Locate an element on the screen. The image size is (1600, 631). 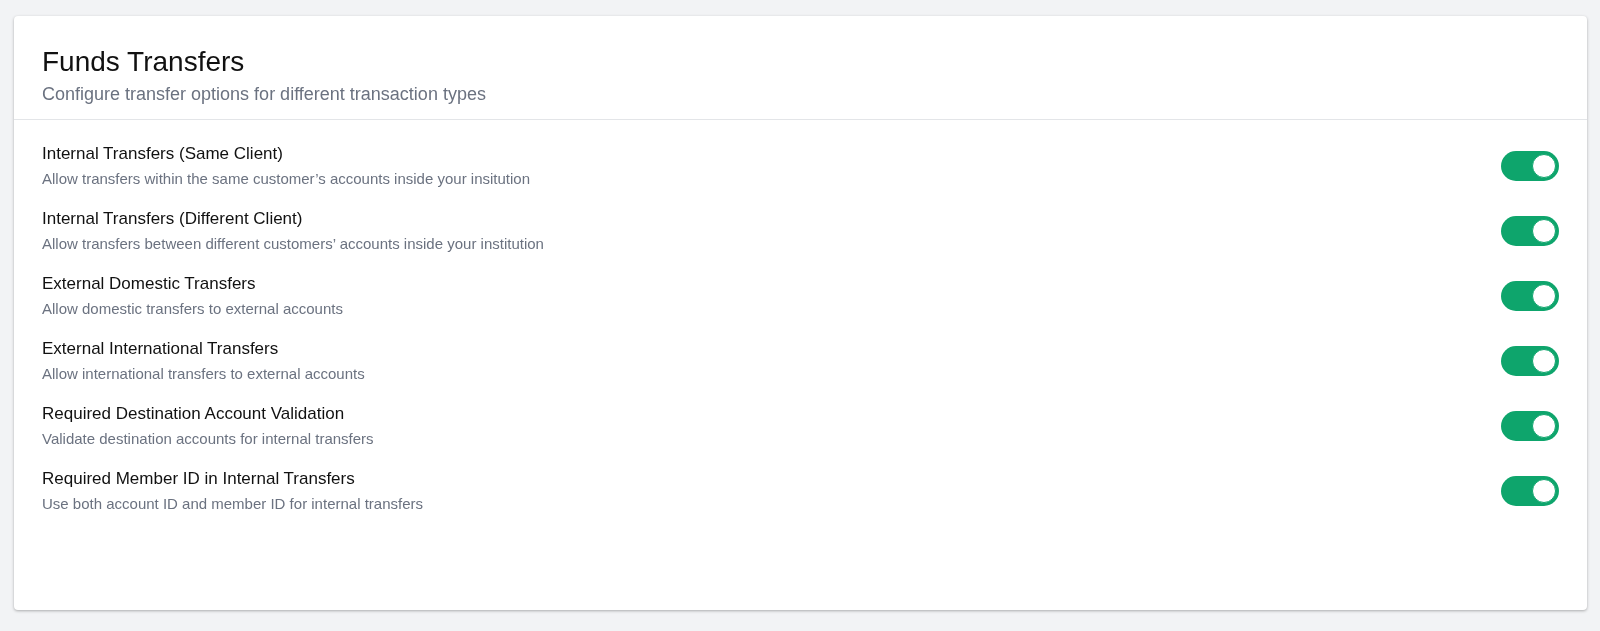
card-title: Funds Transfers is located at coordinates (144, 62).